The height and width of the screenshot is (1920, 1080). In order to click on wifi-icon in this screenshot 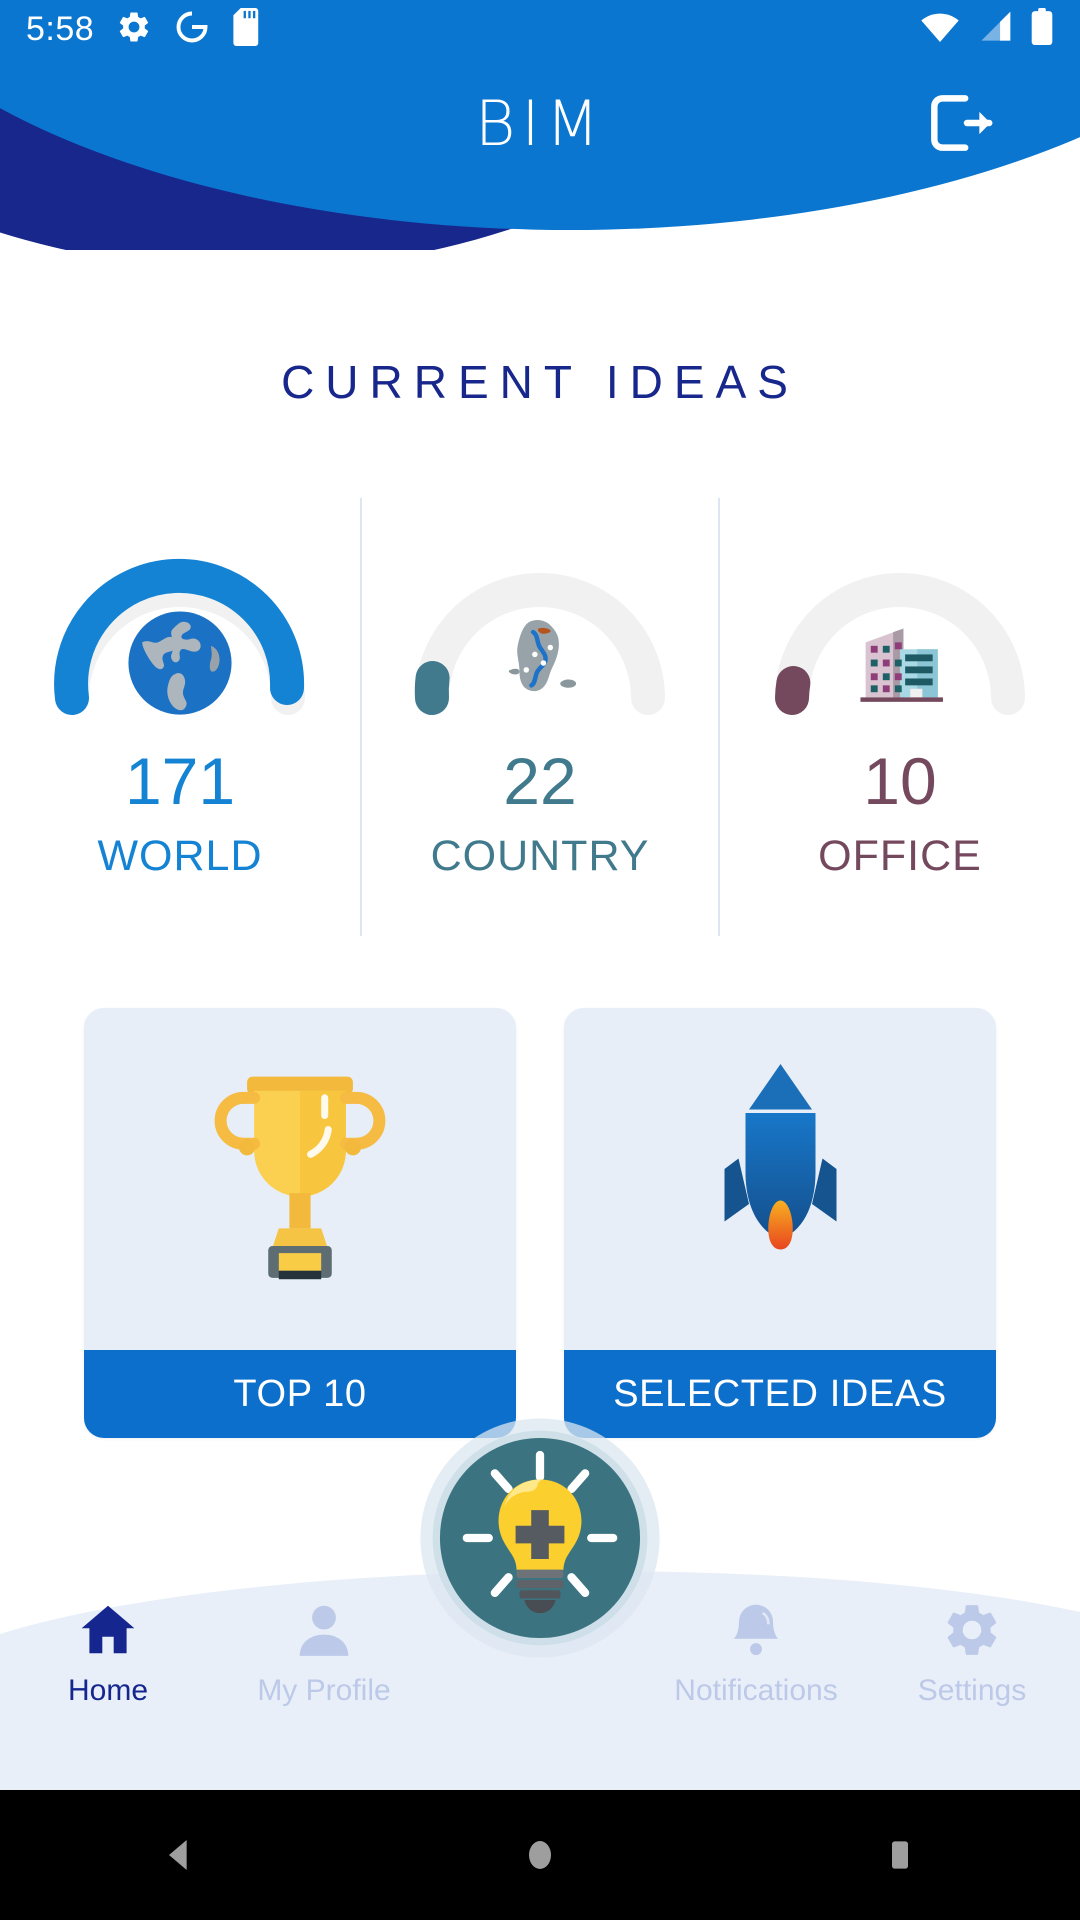, I will do `click(940, 29)`.